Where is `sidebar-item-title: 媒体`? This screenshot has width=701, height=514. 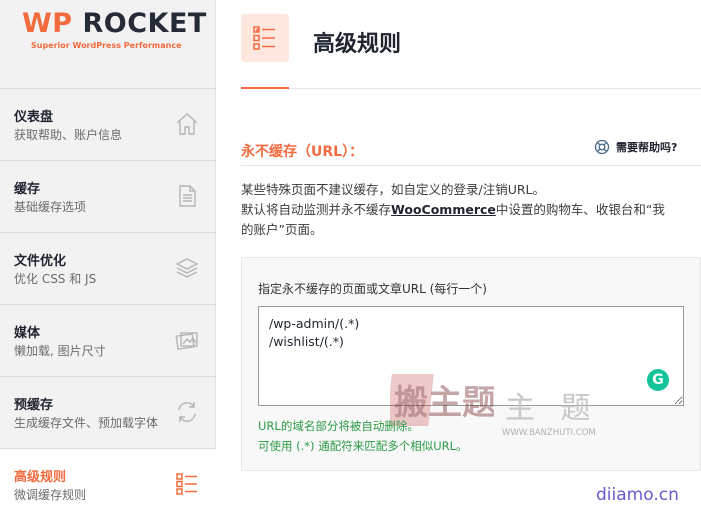
sidebar-item-title: 媒体 is located at coordinates (27, 333).